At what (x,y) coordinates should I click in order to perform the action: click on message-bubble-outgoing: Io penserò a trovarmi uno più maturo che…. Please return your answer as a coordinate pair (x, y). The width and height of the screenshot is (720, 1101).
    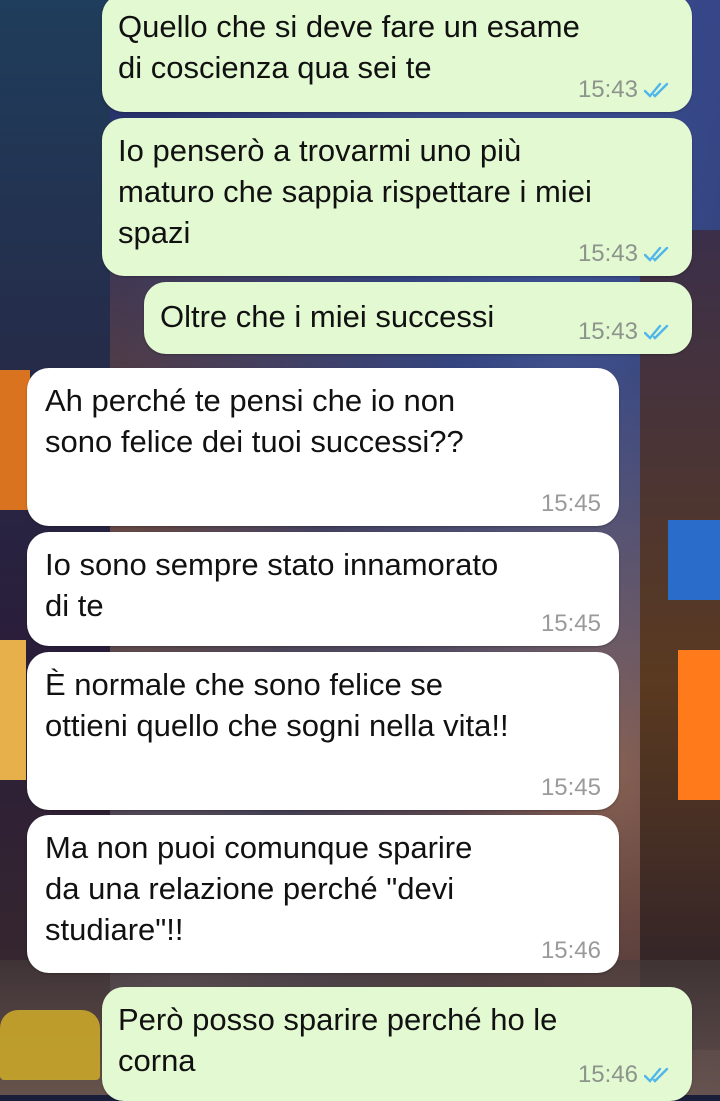
    Looking at the image, I should click on (397, 197).